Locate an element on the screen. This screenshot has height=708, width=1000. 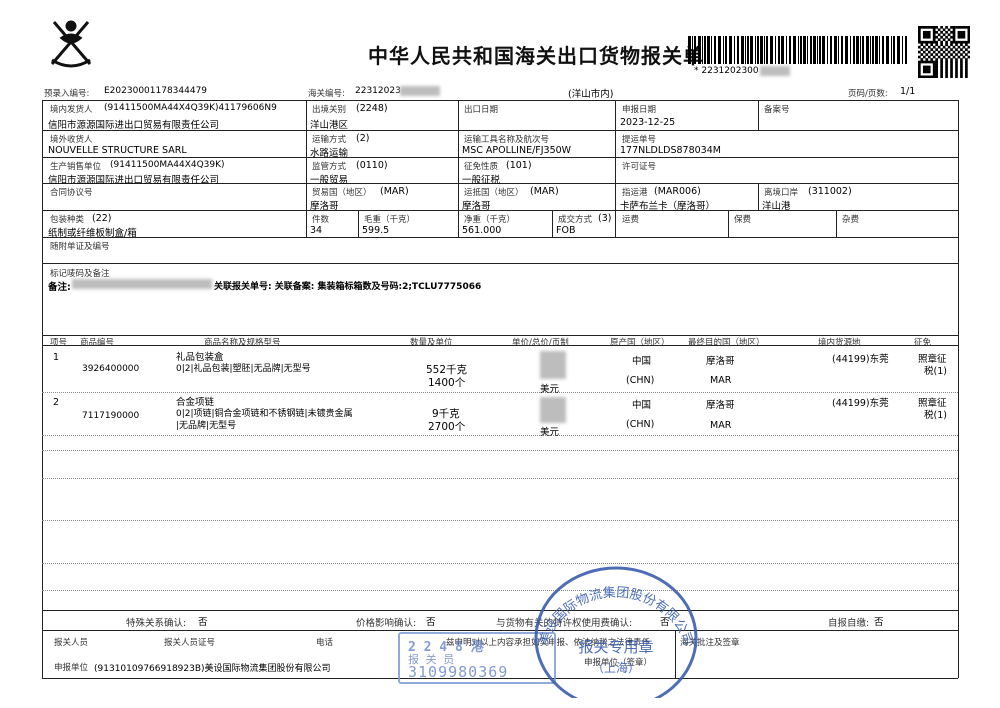
producer-name: 信阳市源源国际进出口贸易有限责任公司 is located at coordinates (134, 180).